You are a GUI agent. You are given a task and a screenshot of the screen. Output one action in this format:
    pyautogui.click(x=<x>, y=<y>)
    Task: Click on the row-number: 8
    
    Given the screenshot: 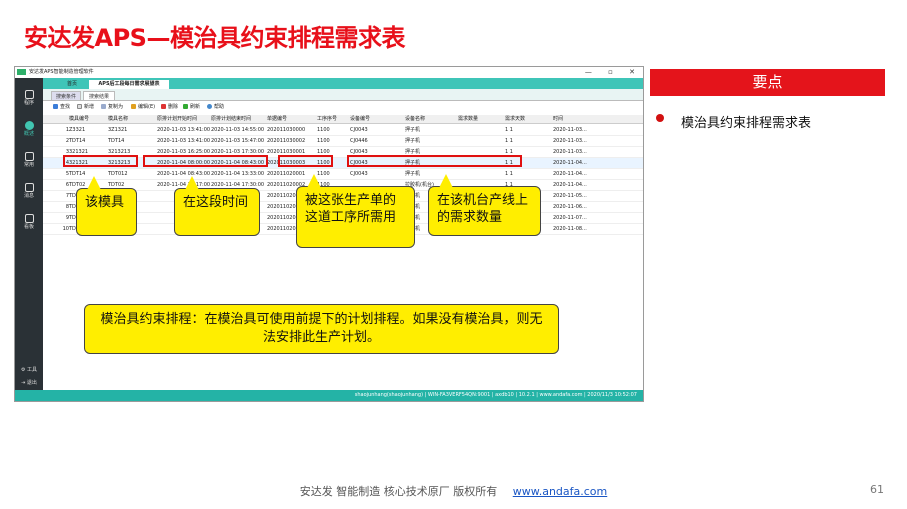 What is the action you would take?
    pyautogui.click(x=67, y=207)
    